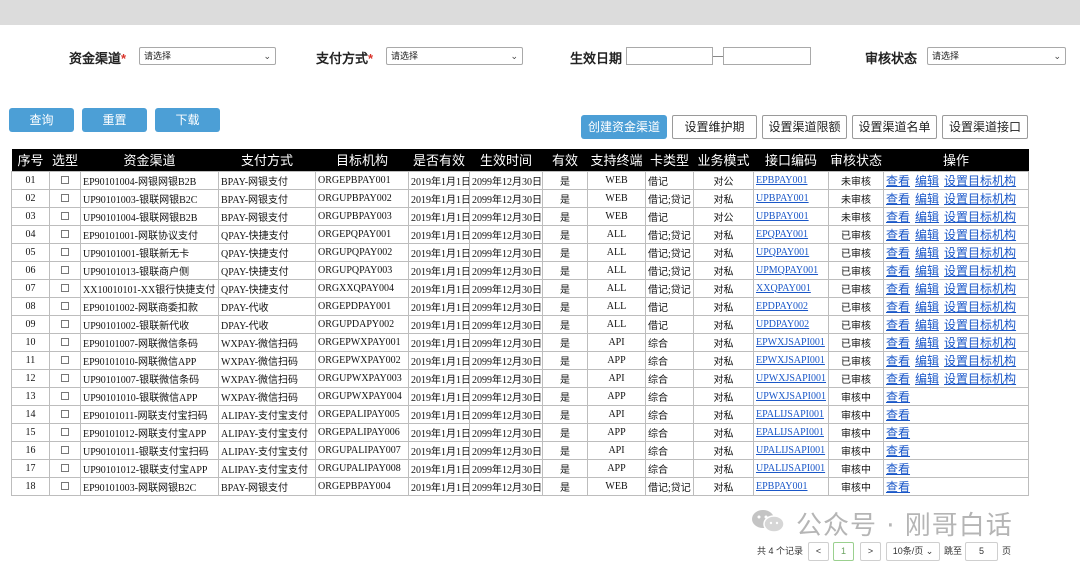 The height and width of the screenshot is (566, 1080). I want to click on download-button: 下载, so click(187, 120).